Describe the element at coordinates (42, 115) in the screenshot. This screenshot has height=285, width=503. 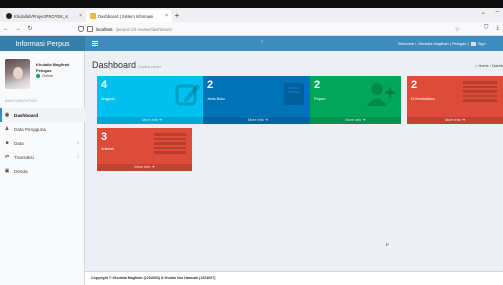
I see `sidebar-item-dashboard: ◉ Dashboard` at that location.